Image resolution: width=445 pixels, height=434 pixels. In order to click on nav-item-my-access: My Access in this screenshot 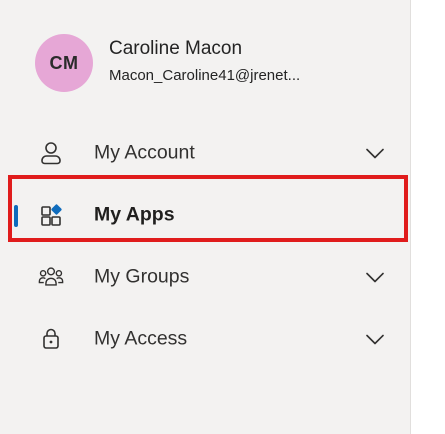, I will do `click(205, 339)`.